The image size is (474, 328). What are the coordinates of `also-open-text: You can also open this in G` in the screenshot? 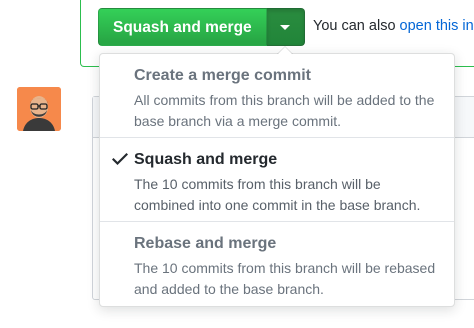 It's located at (393, 26).